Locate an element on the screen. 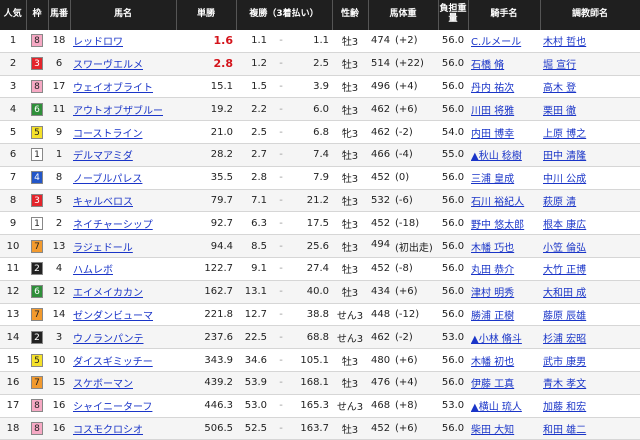 Image resolution: width=640 pixels, height=440 pixels. weight-diff: (-6) is located at coordinates (404, 200).